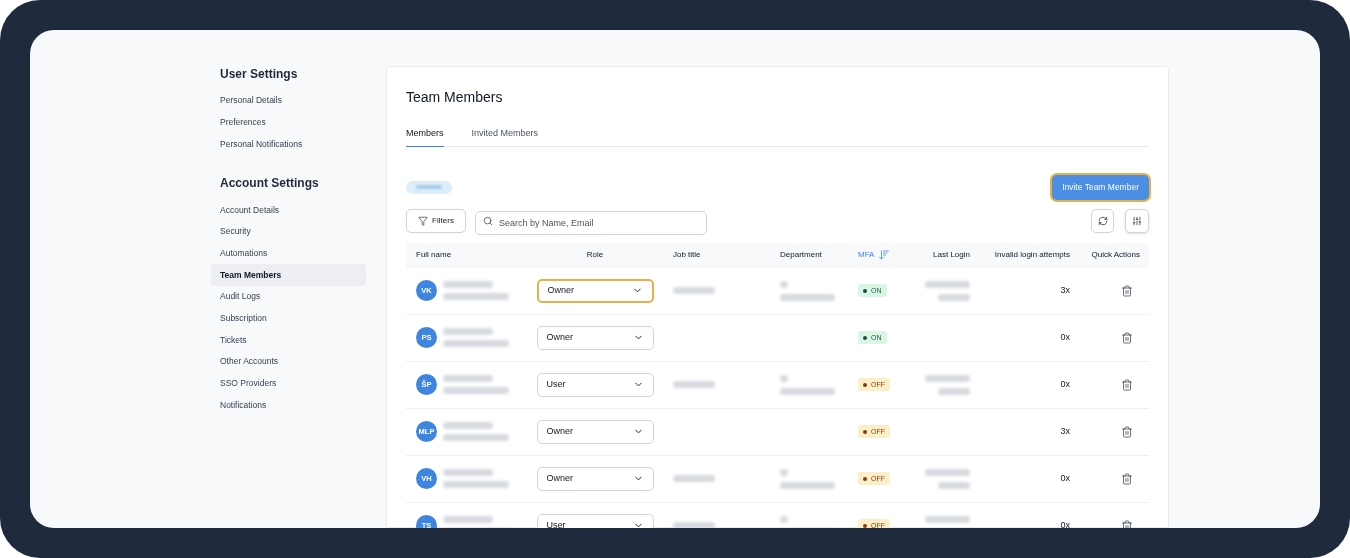 The height and width of the screenshot is (558, 1350). What do you see at coordinates (288, 340) in the screenshot?
I see `sidebar-item: Tickets` at bounding box center [288, 340].